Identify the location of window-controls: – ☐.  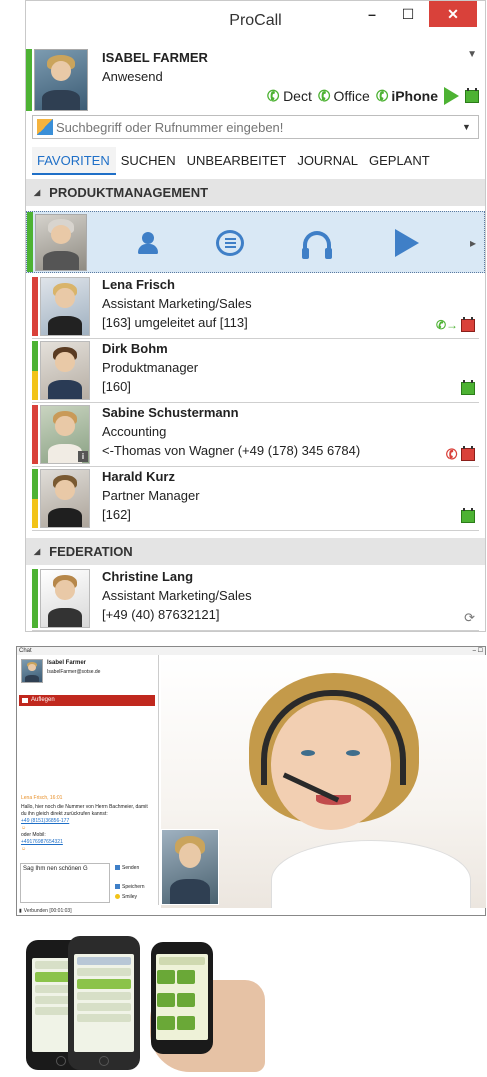
(478, 650).